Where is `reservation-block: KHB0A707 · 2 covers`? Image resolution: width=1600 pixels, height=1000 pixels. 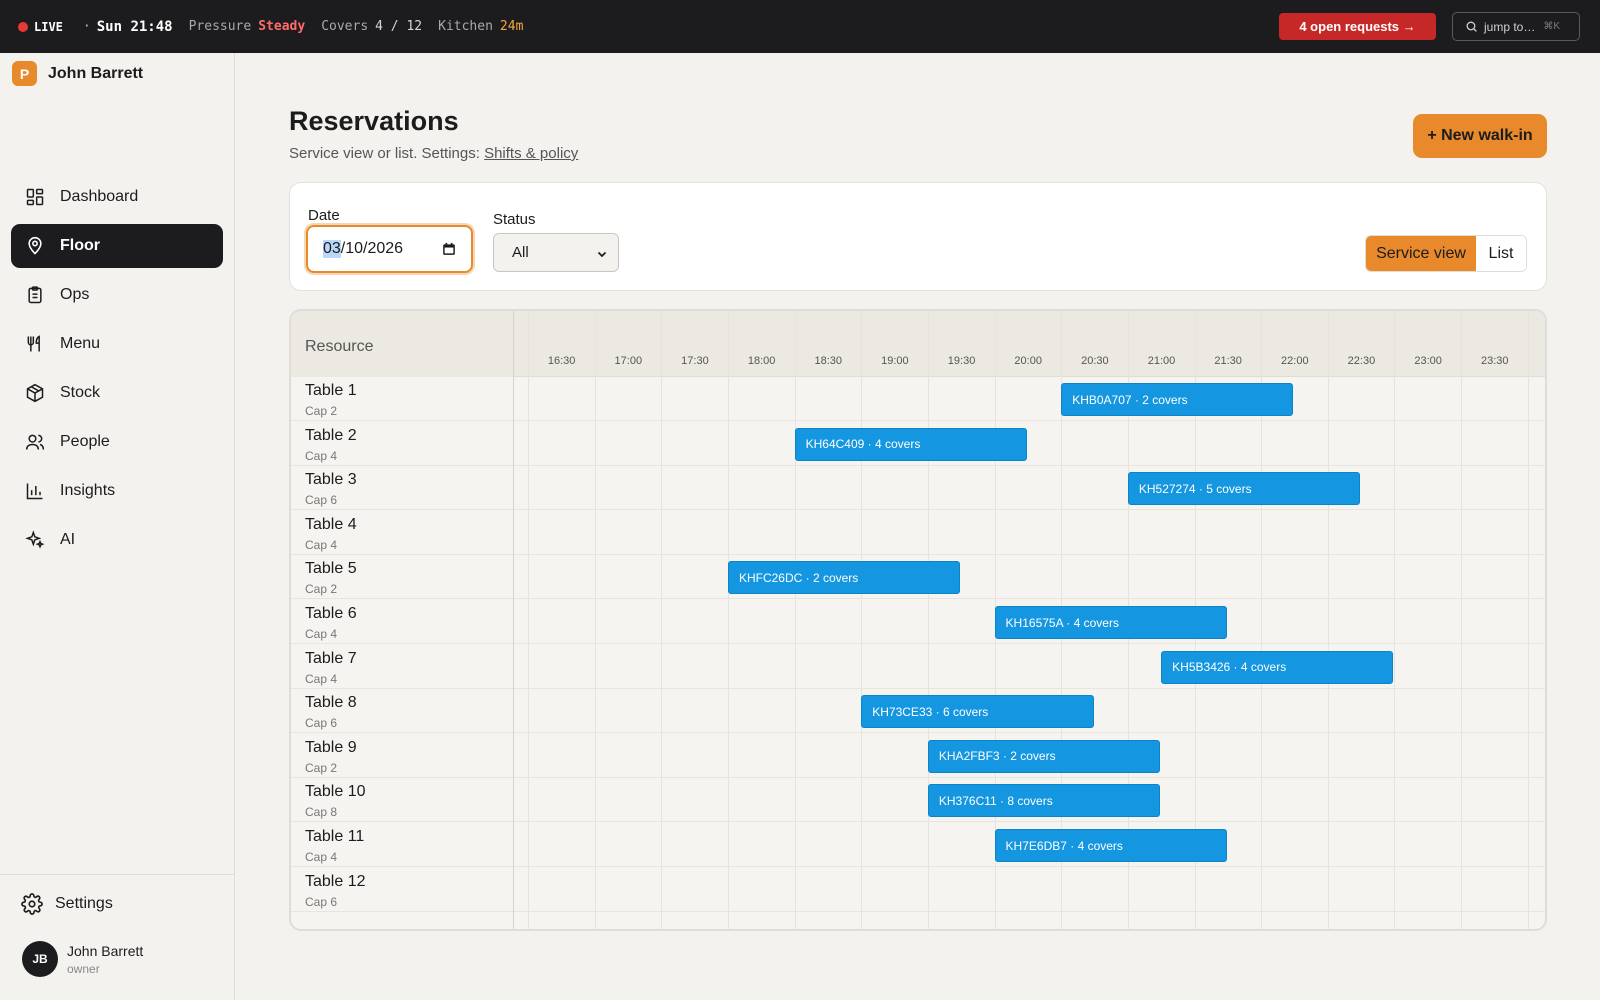
reservation-block: KHB0A707 · 2 covers is located at coordinates (1177, 399).